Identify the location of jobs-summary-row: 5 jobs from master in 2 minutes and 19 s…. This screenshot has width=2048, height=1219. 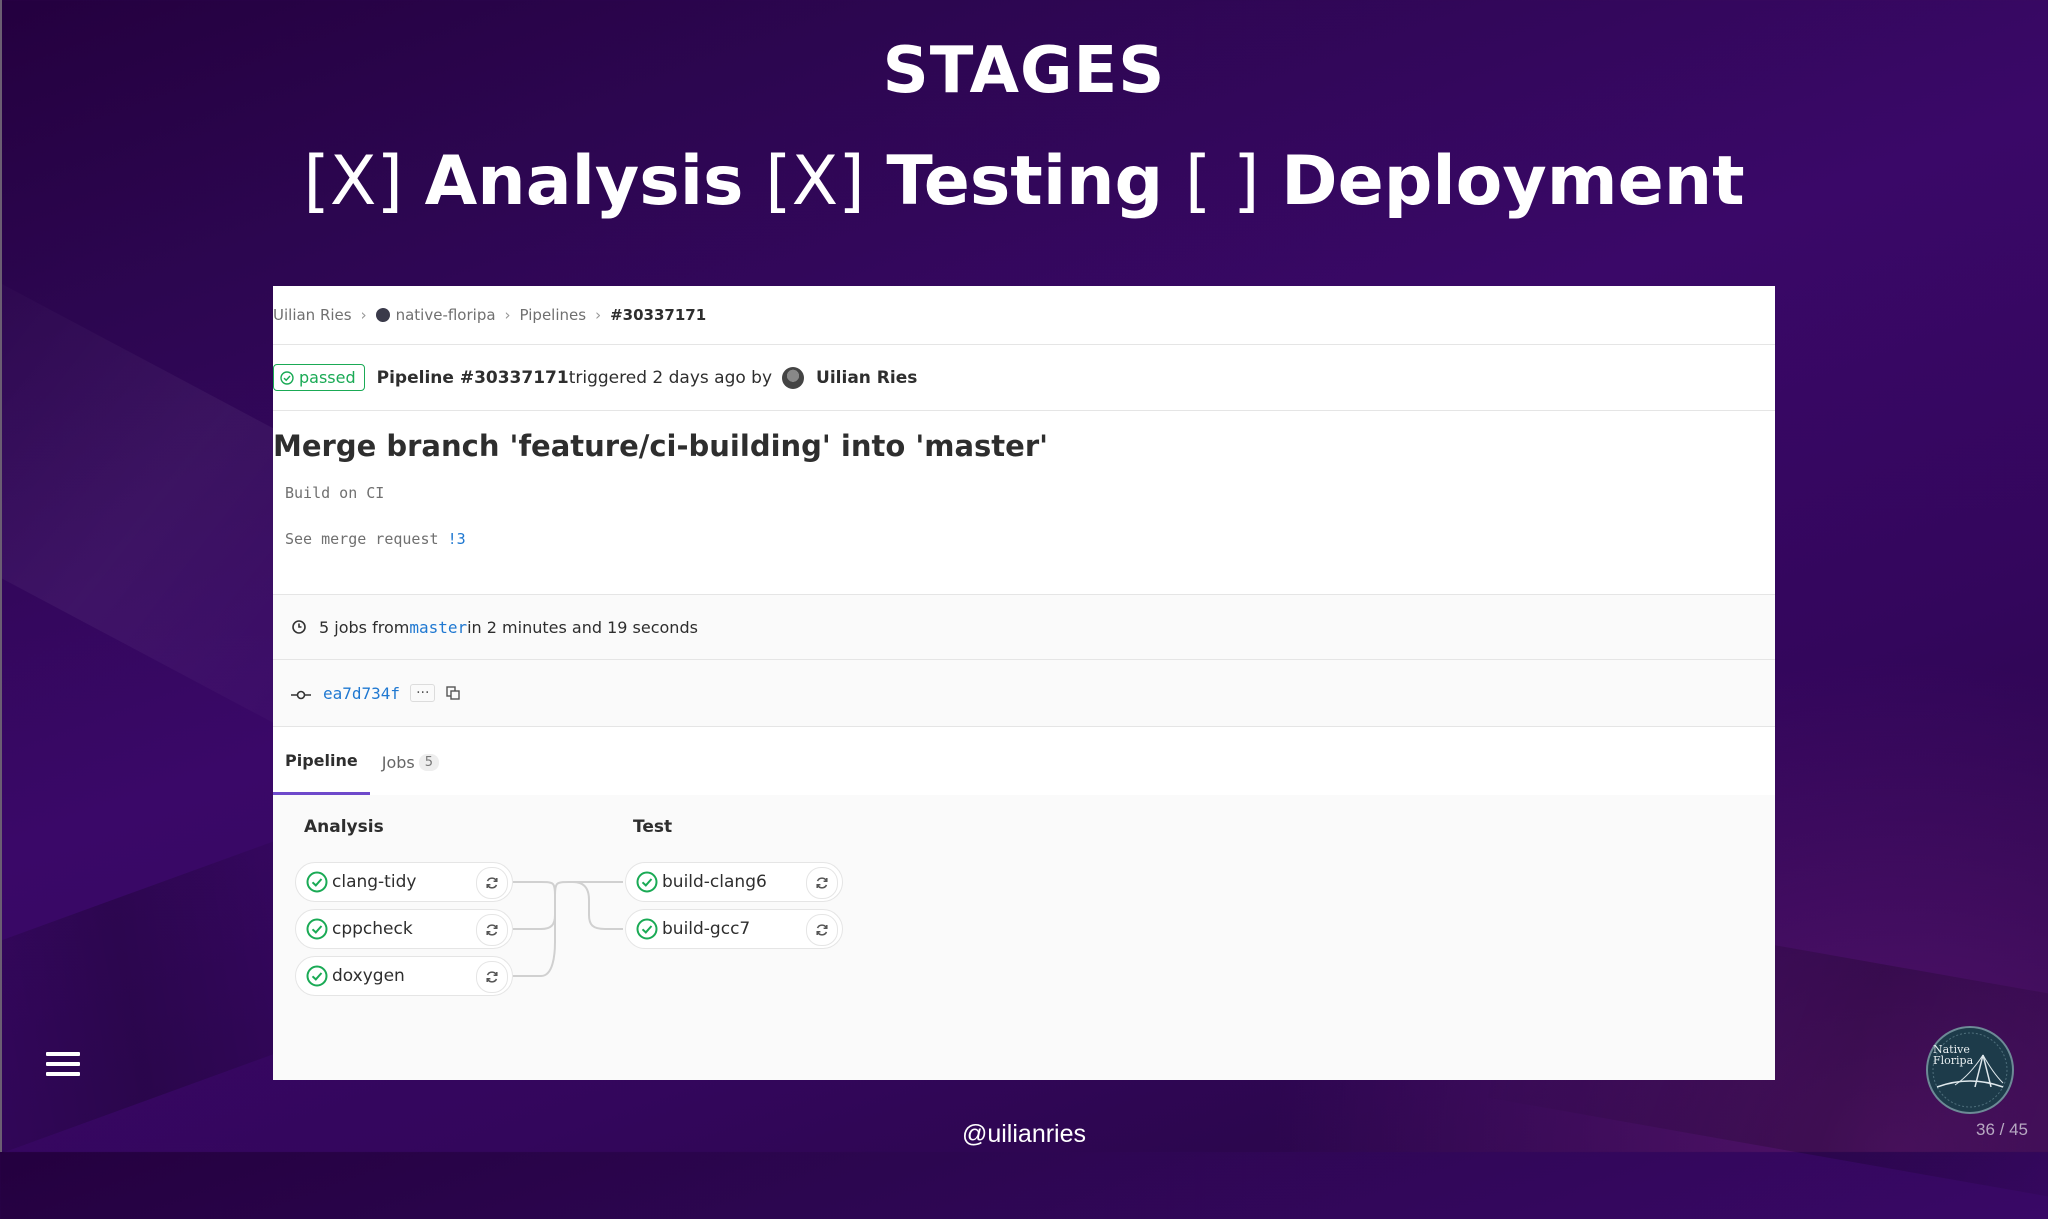
(1024, 626).